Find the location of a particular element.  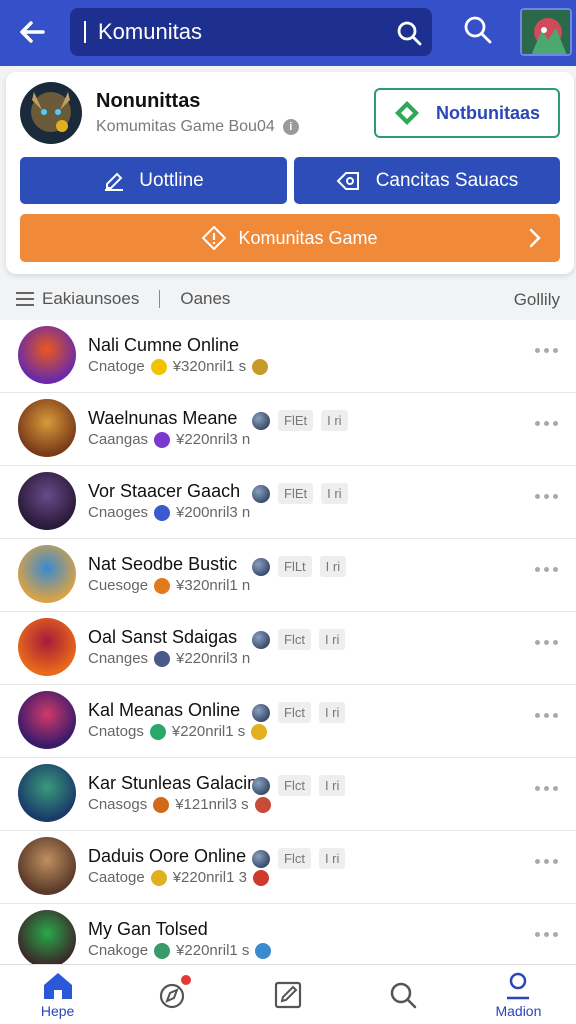

outline-button-label: Uottline is located at coordinates (171, 180).